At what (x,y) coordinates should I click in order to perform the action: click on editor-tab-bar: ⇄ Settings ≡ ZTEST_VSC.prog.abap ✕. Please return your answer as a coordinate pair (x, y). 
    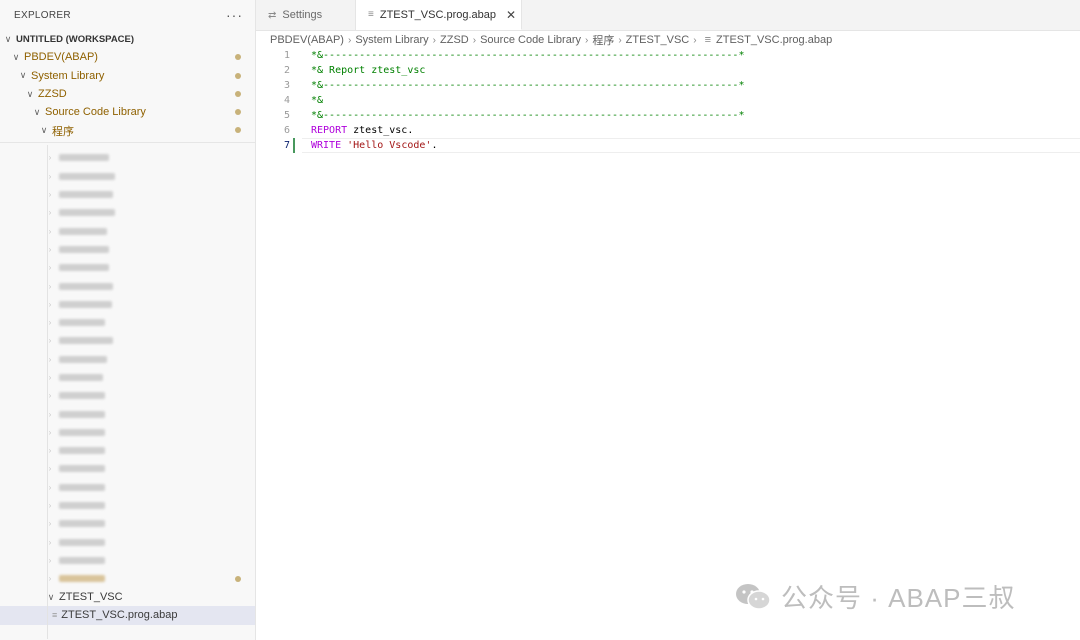
    Looking at the image, I should click on (668, 15).